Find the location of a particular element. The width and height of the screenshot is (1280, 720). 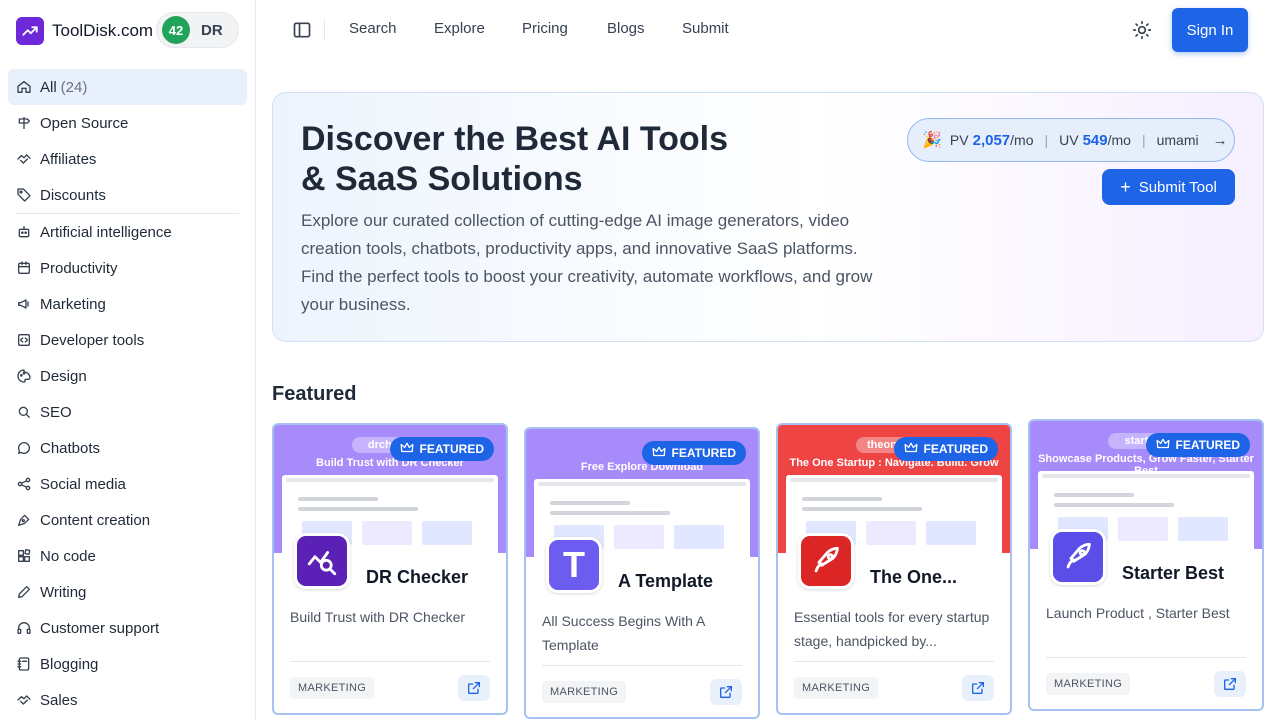

sidebar-toggle-icon is located at coordinates (302, 30).